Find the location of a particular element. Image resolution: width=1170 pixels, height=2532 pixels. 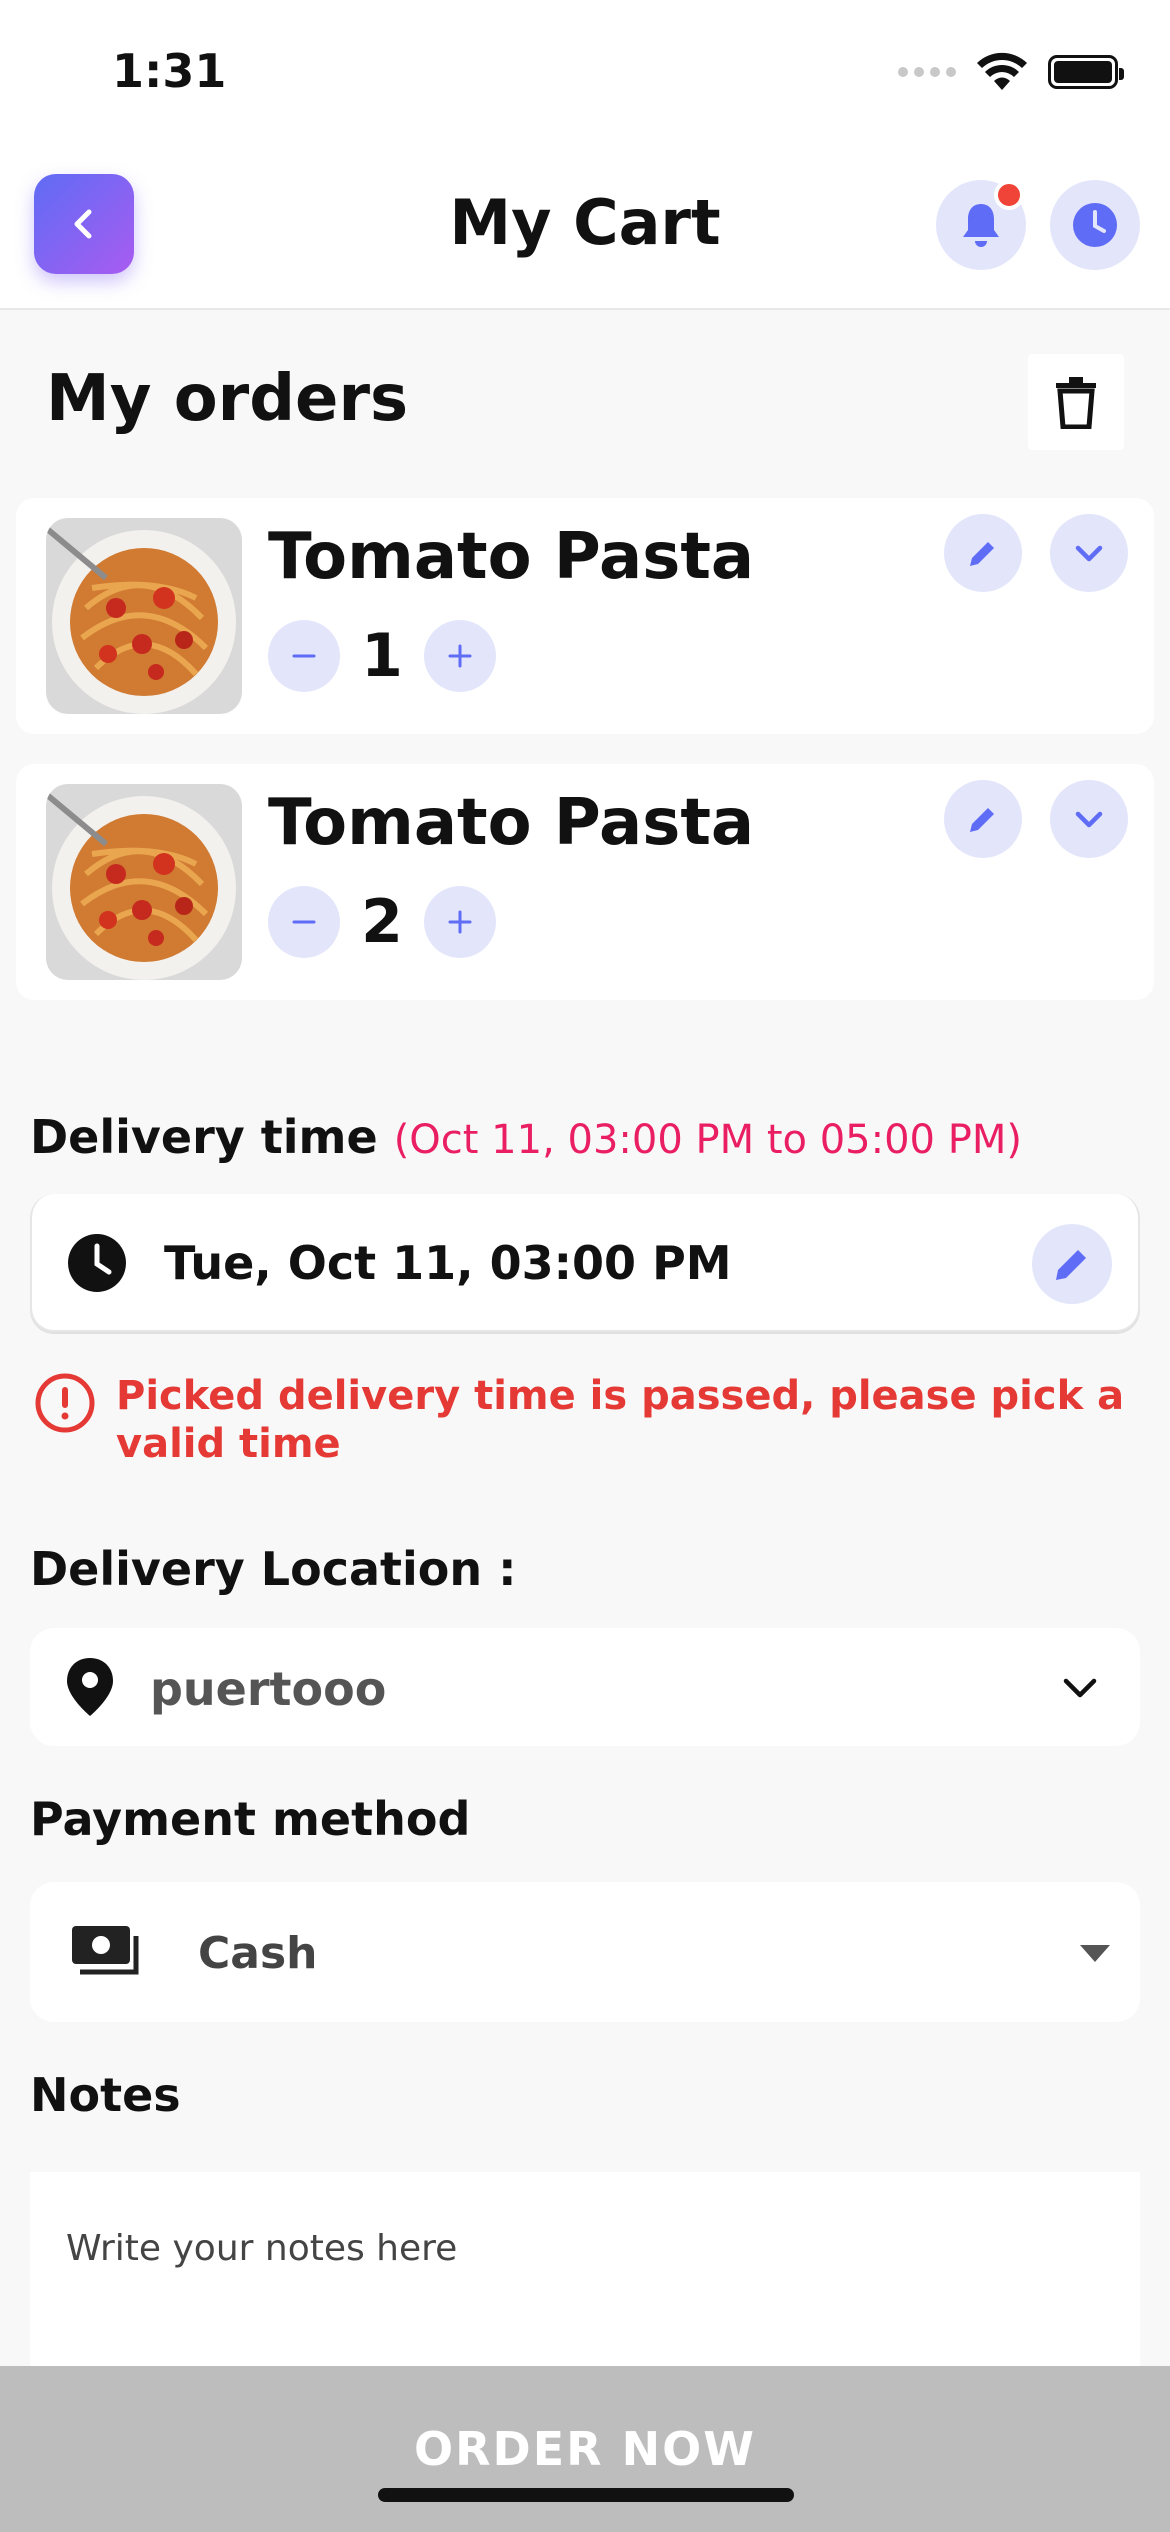

order-now-button: ORDER NOW is located at coordinates (585, 2449).